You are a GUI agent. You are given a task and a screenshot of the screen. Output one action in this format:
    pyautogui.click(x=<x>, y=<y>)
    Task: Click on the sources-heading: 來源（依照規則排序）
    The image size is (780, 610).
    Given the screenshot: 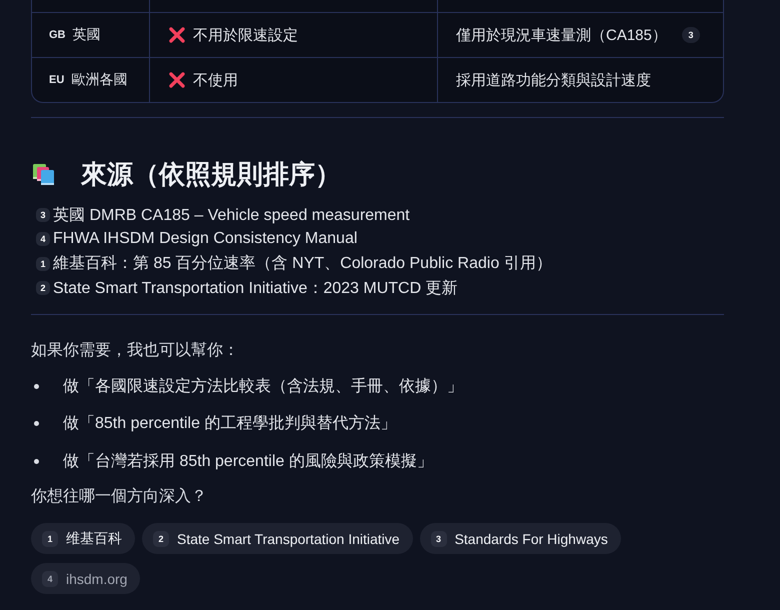 What is the action you would take?
    pyautogui.click(x=211, y=174)
    